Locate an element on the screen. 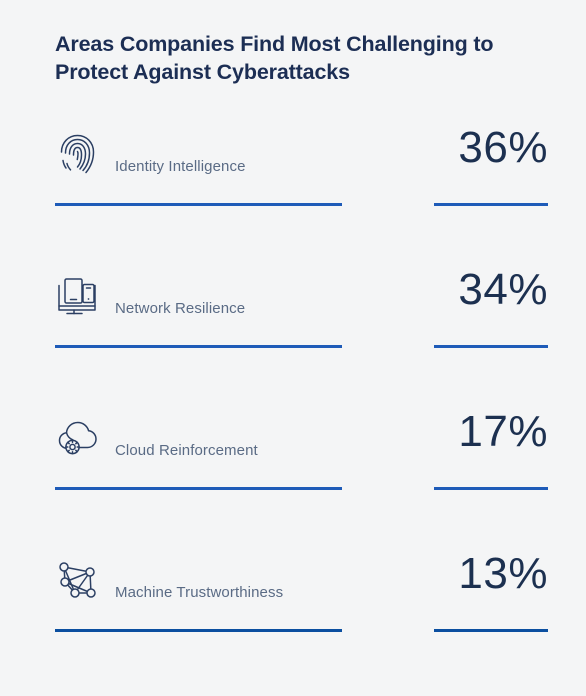 Image resolution: width=586 pixels, height=696 pixels. metric-row-left: Cloud Reinforcement is located at coordinates (198, 453).